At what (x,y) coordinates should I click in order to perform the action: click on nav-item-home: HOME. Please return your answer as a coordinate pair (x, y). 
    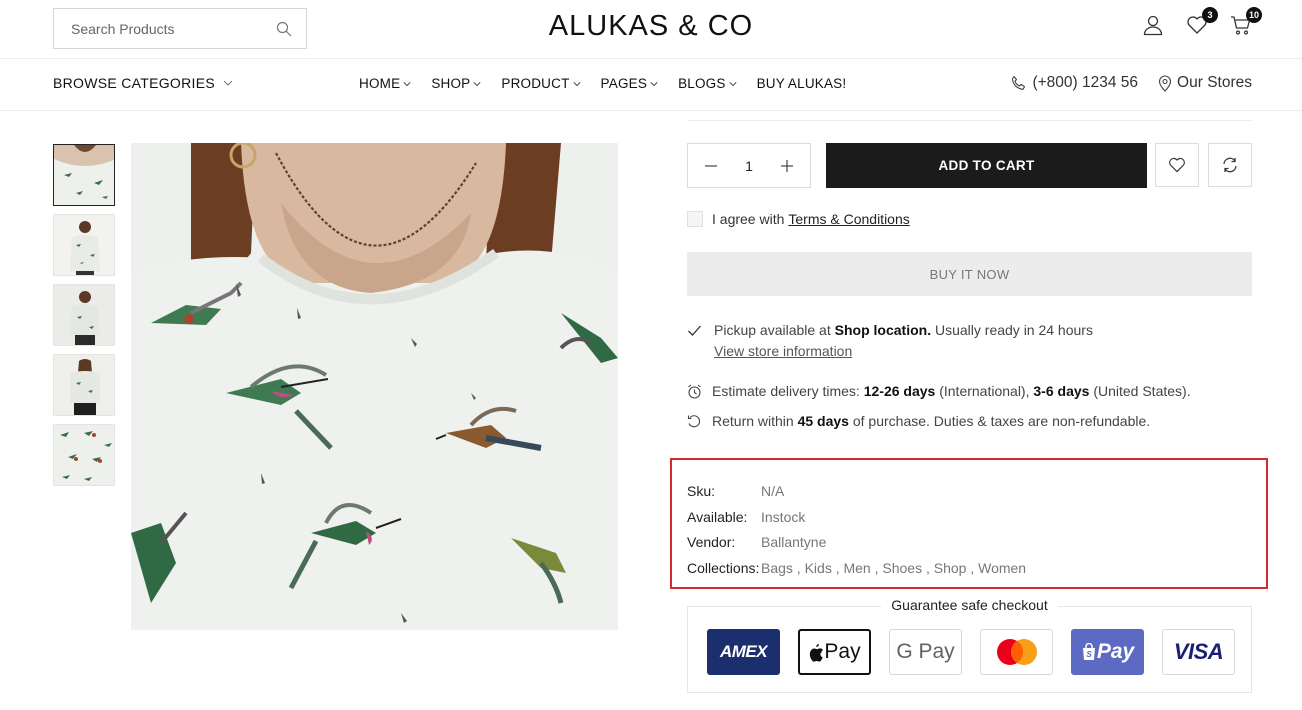
    Looking at the image, I should click on (385, 83).